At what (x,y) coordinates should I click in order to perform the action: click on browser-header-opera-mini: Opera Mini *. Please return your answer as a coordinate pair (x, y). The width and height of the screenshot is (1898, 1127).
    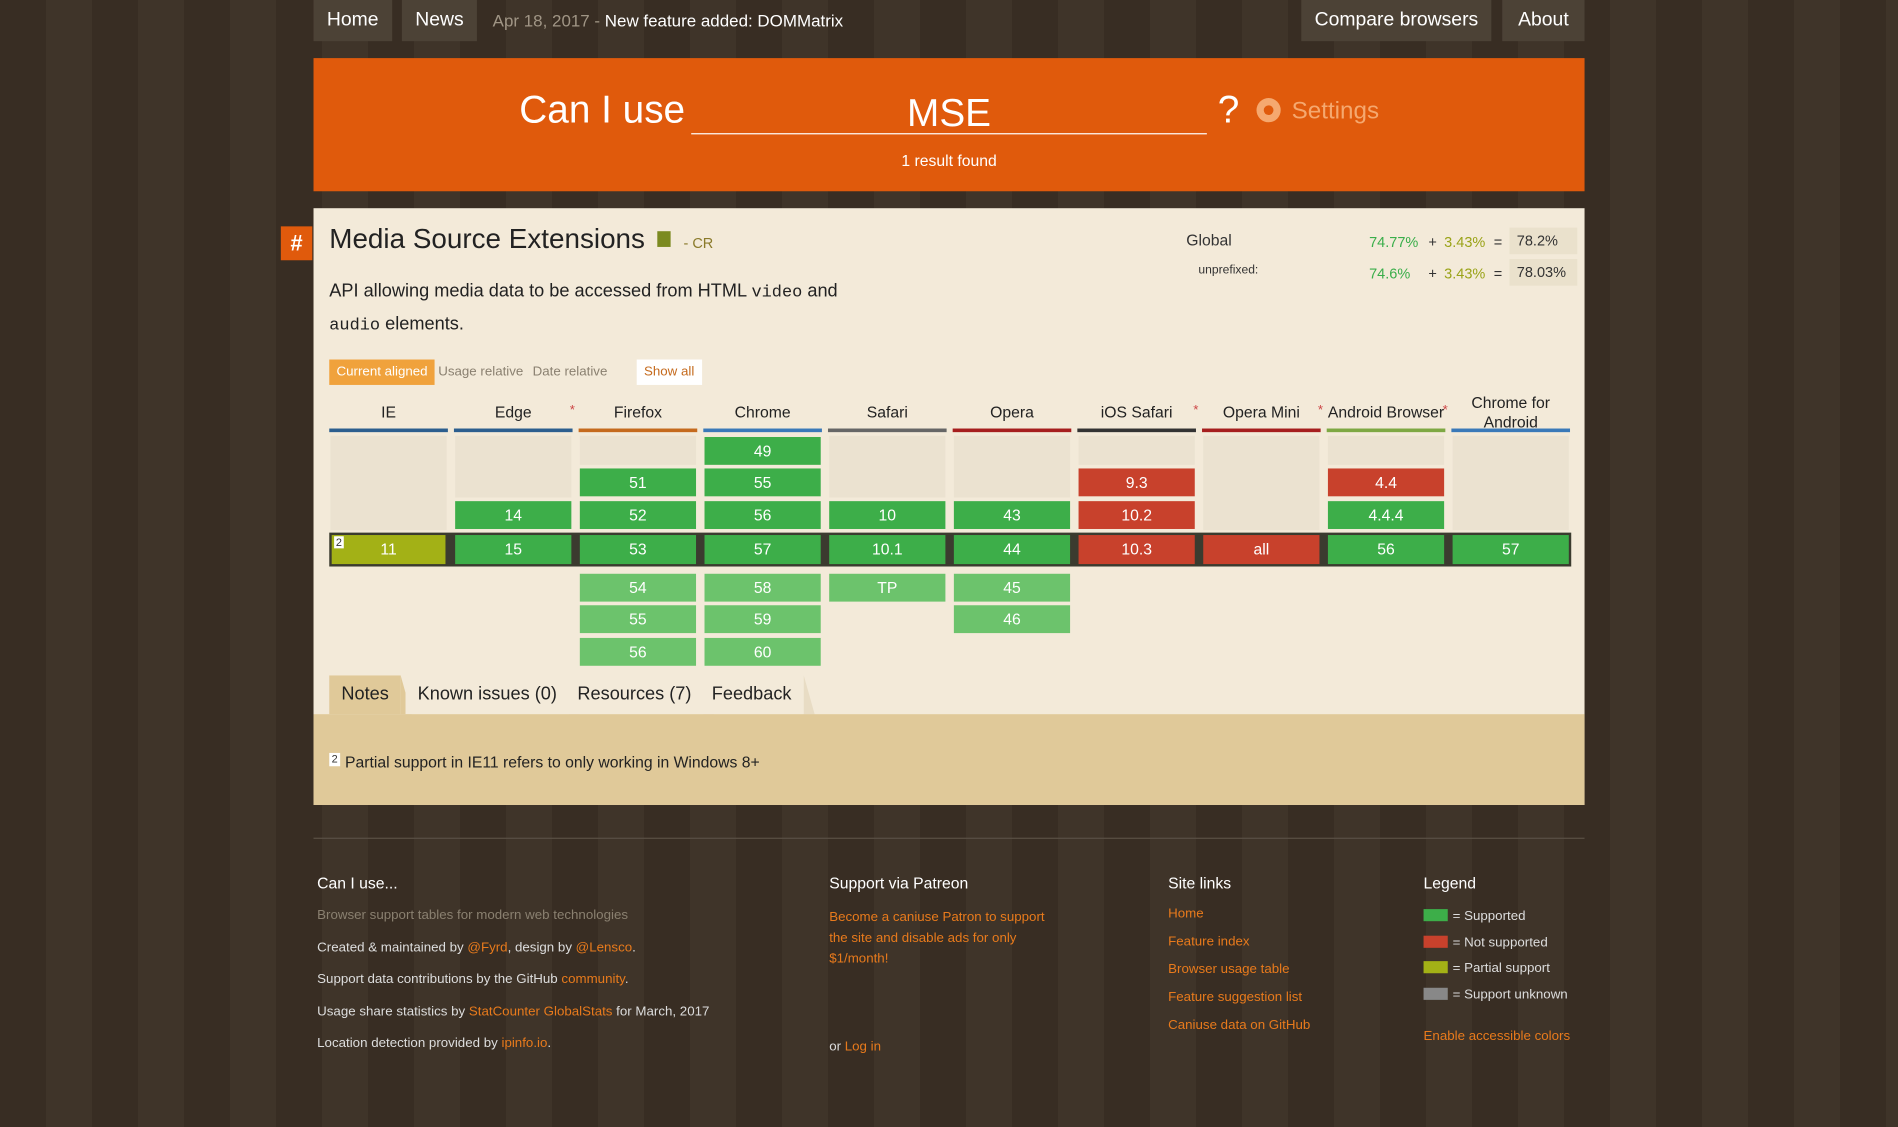
    Looking at the image, I should click on (1262, 412).